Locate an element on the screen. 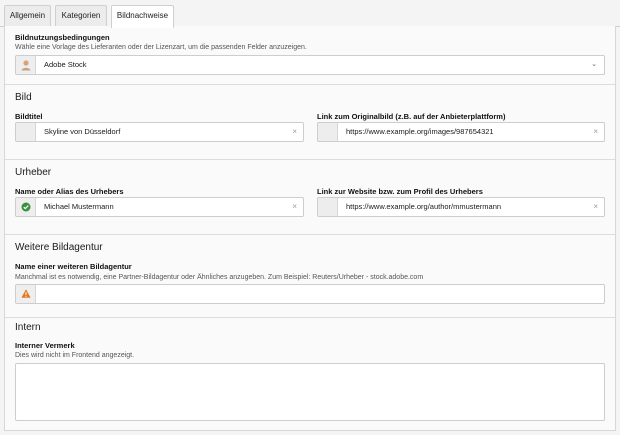 Image resolution: width=620 pixels, height=435 pixels. internal-note-help: Dies wird nicht im Frontend angezeigt. is located at coordinates (75, 355).